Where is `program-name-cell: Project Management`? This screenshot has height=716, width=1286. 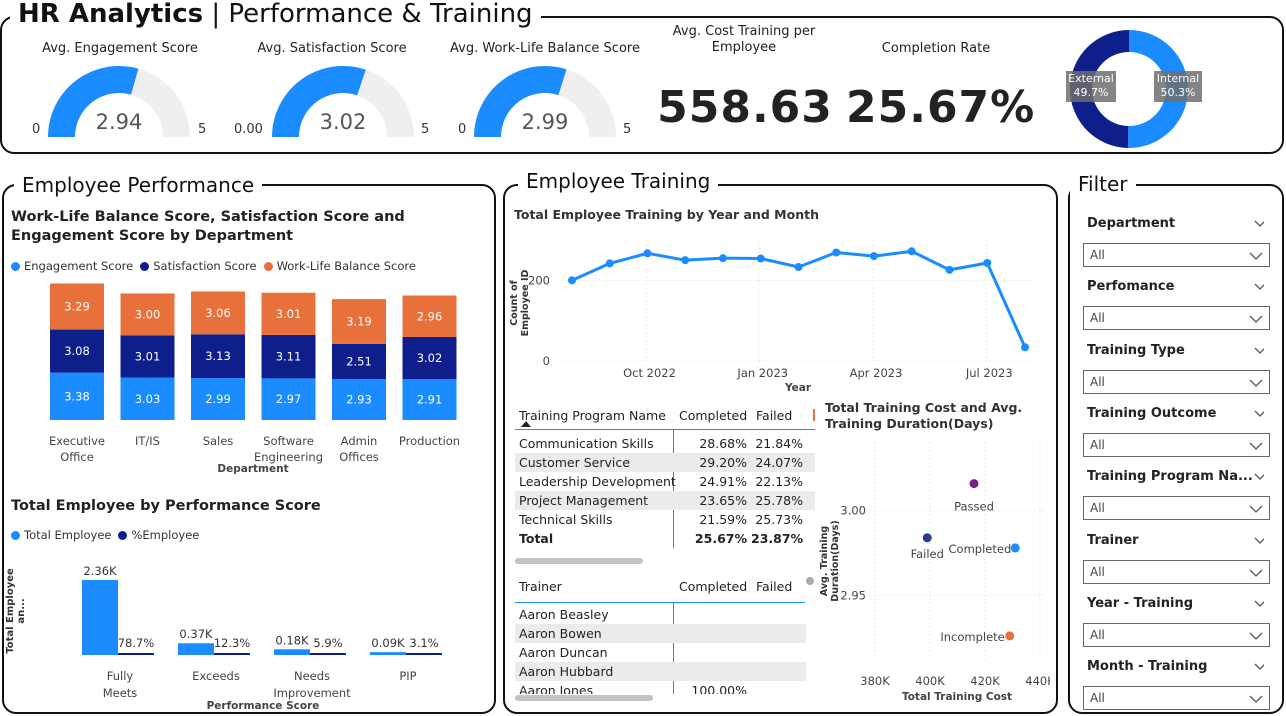 program-name-cell: Project Management is located at coordinates (584, 500).